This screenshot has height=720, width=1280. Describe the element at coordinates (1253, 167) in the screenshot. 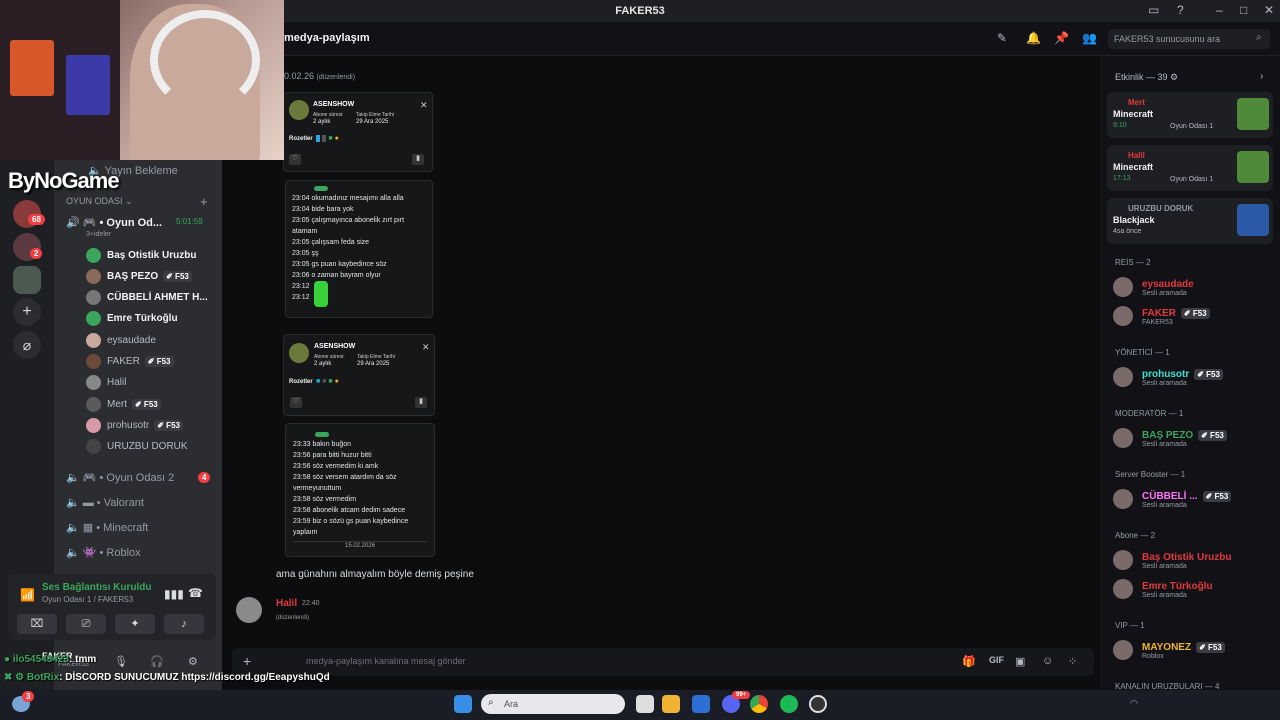

I see `game-thumbnail` at that location.